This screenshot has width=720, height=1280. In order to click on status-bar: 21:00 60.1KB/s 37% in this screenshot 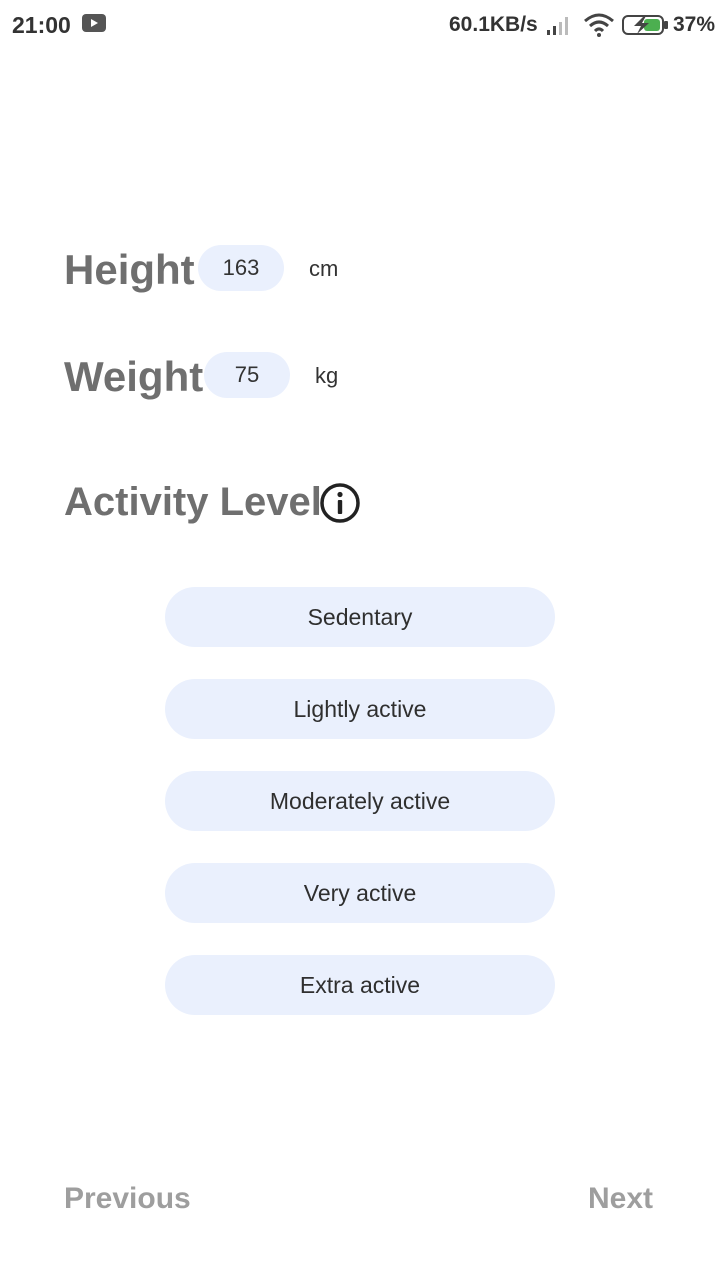, I will do `click(360, 26)`.